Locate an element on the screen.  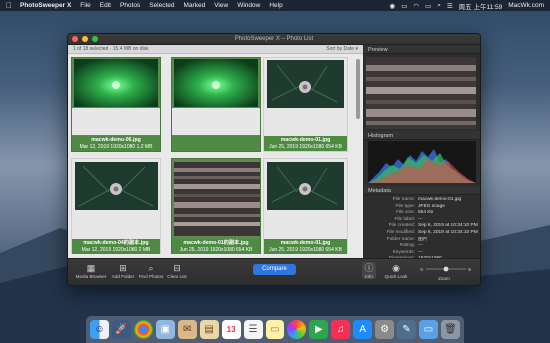
appstore-icon: A is located at coordinates (363, 329).